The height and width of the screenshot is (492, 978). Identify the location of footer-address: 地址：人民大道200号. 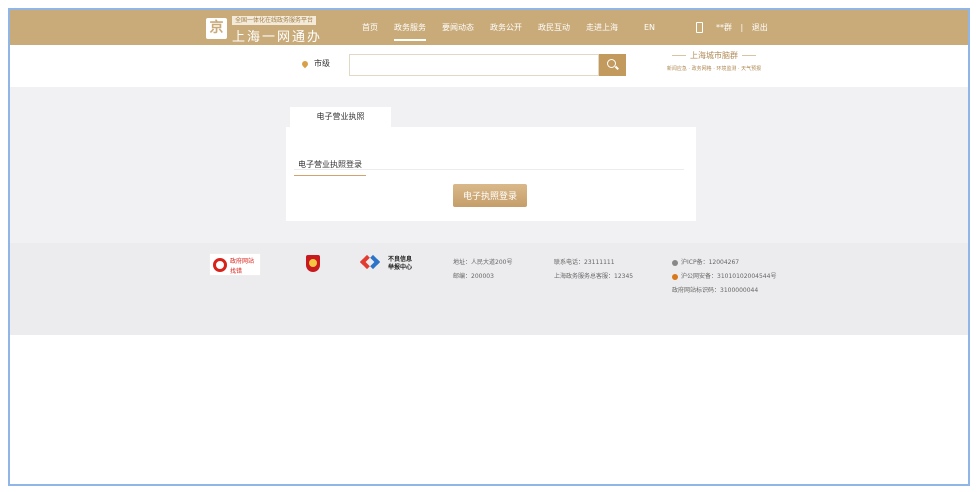
(483, 262).